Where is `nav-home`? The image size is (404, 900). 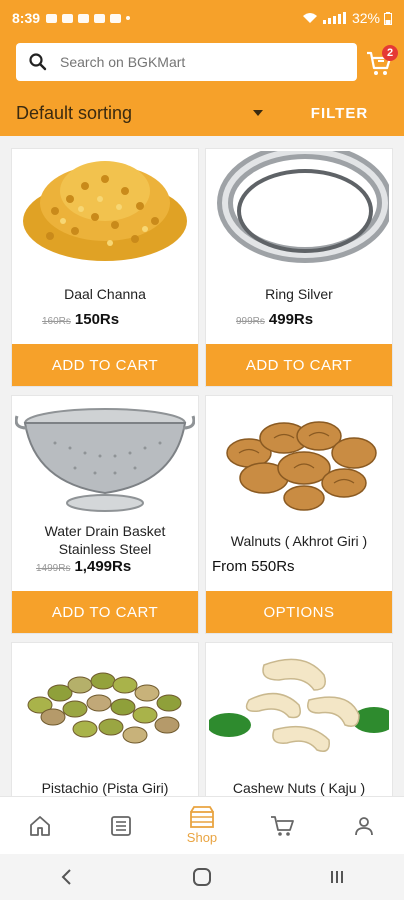 nav-home is located at coordinates (40, 825).